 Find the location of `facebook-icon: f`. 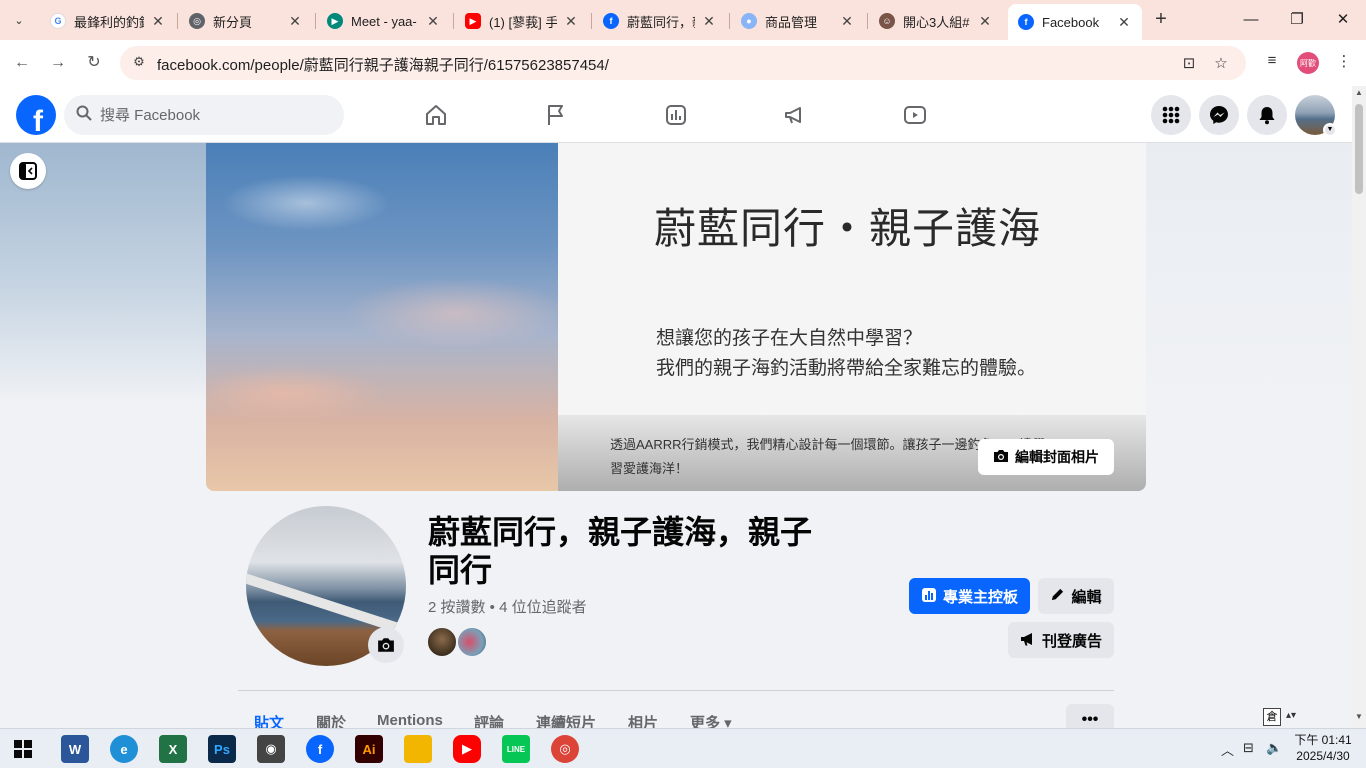

facebook-icon: f is located at coordinates (1026, 22).